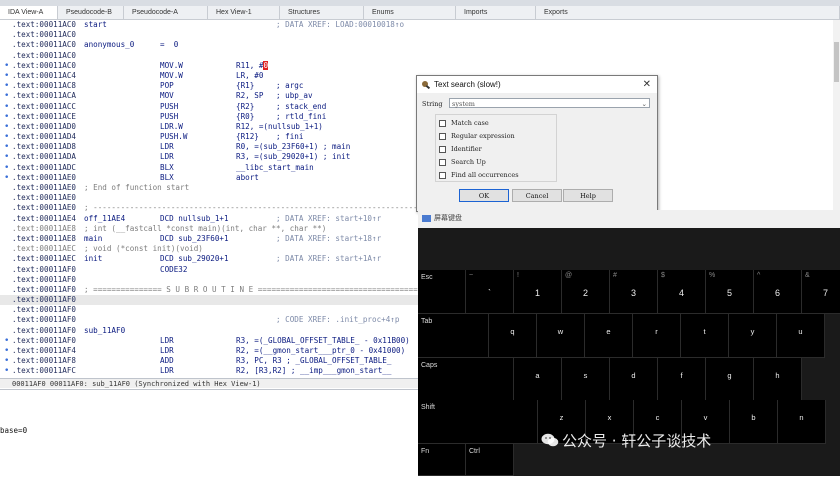 The image size is (840, 477). I want to click on code-operands: R2, SP, so click(249, 96).